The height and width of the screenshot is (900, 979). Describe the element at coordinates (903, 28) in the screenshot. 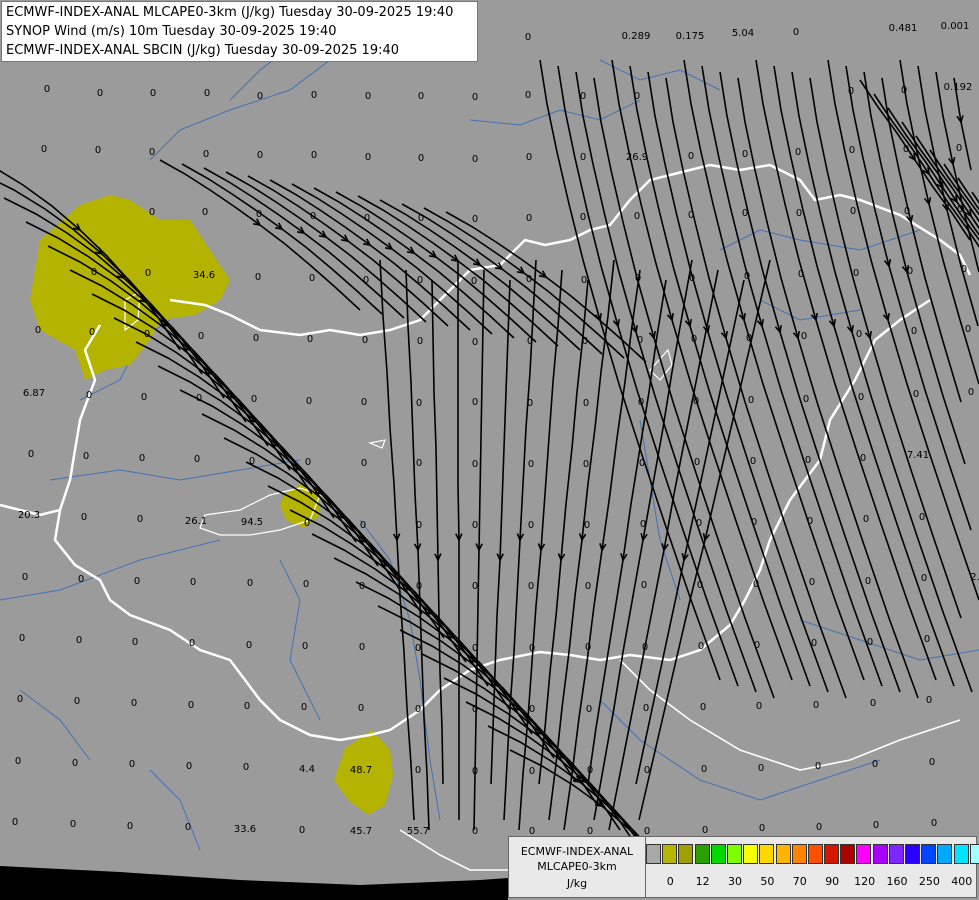

I see `sbcin-value: 0.481` at that location.